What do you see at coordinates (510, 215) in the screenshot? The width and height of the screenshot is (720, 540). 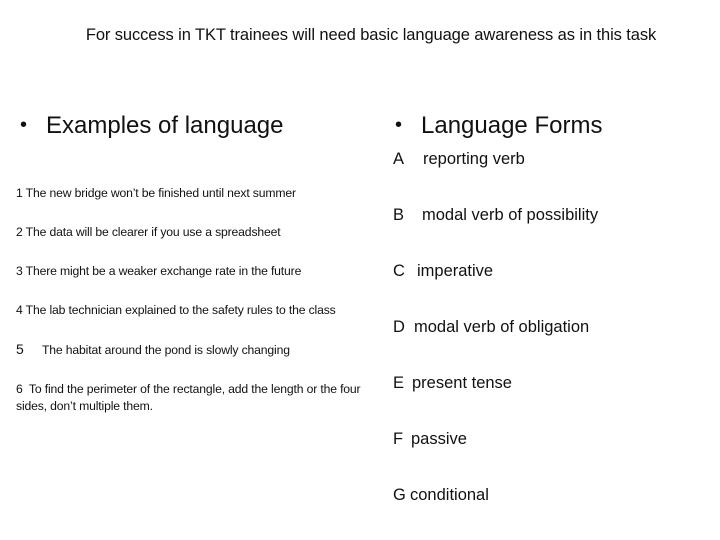 I see `form-text: modal verb of possibility` at bounding box center [510, 215].